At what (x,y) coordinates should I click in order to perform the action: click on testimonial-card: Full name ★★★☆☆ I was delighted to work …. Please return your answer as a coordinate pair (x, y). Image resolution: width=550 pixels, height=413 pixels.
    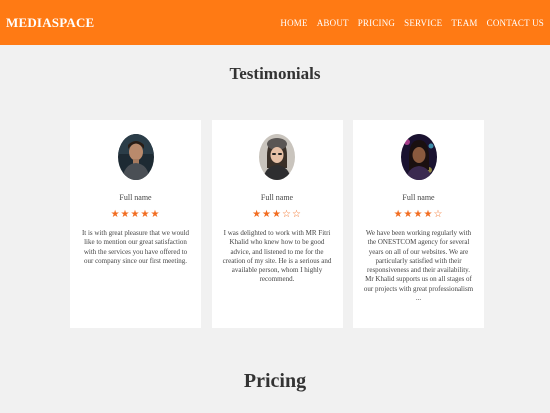
    Looking at the image, I should click on (277, 224).